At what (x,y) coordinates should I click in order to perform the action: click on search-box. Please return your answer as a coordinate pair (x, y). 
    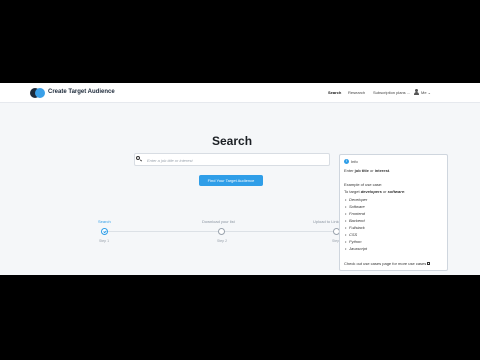
    Looking at the image, I should click on (232, 159).